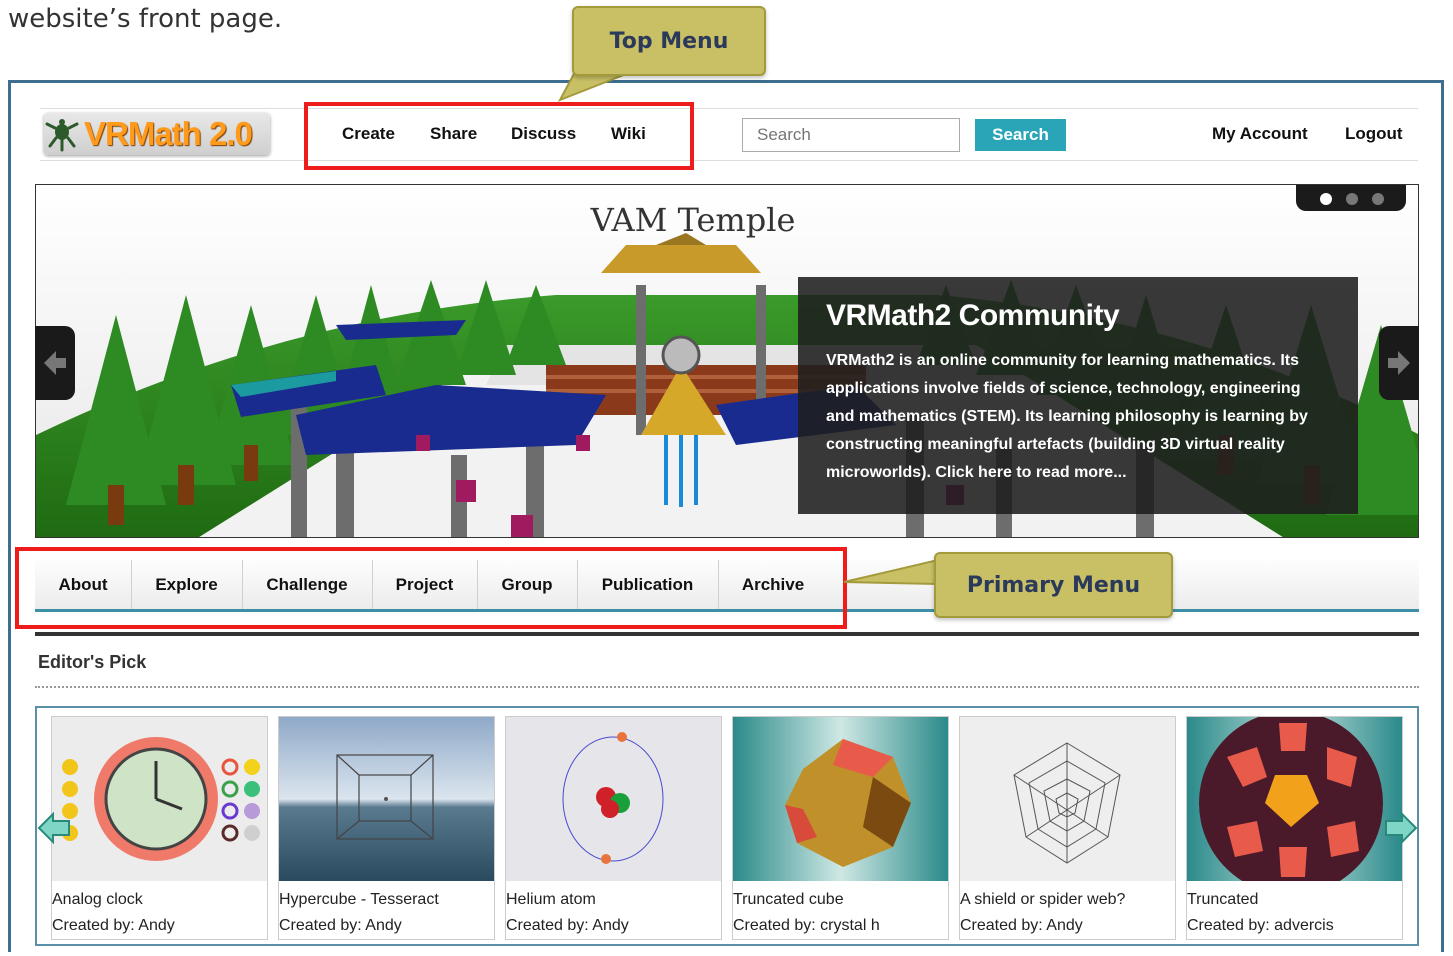  What do you see at coordinates (1043, 899) in the screenshot?
I see `card-title: A shield or spider web?` at bounding box center [1043, 899].